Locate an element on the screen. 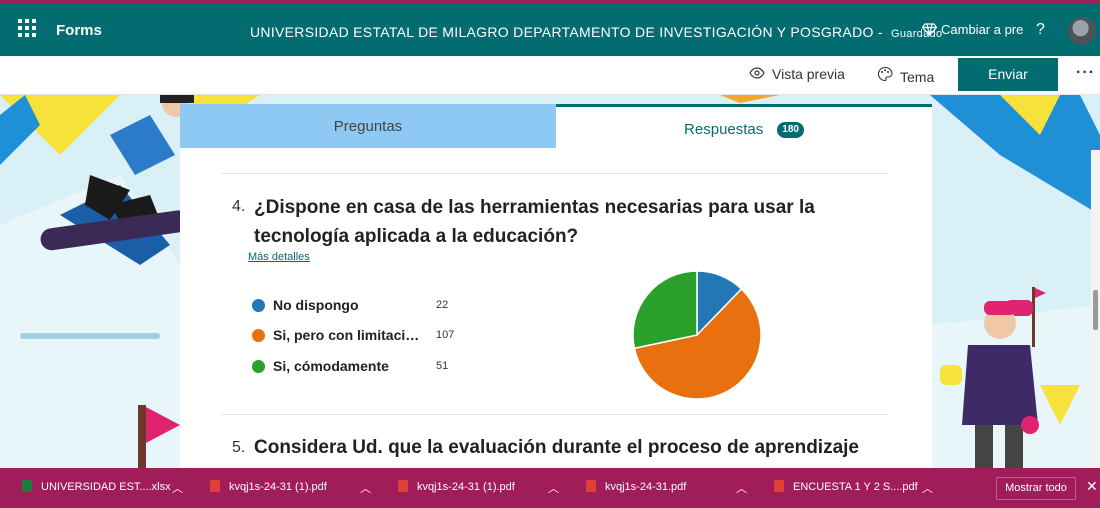 The height and width of the screenshot is (508, 1100). scrollbar-thumb is located at coordinates (1095, 310).